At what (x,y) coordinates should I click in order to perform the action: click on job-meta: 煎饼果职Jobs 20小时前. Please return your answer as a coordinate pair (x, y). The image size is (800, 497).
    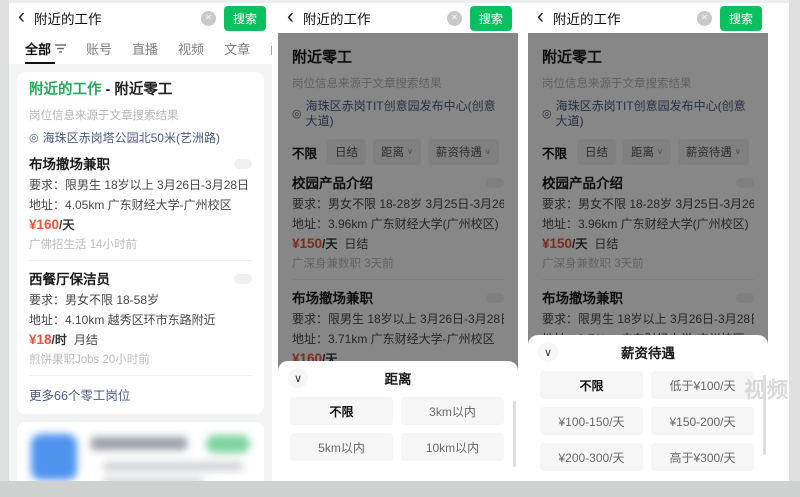
    Looking at the image, I should click on (89, 360).